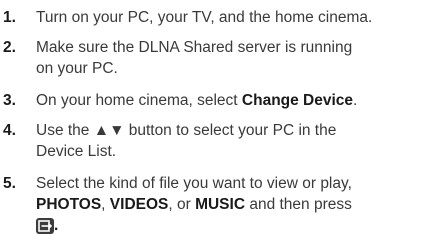  Describe the element at coordinates (9, 100) in the screenshot. I see `step-number: 3.` at that location.